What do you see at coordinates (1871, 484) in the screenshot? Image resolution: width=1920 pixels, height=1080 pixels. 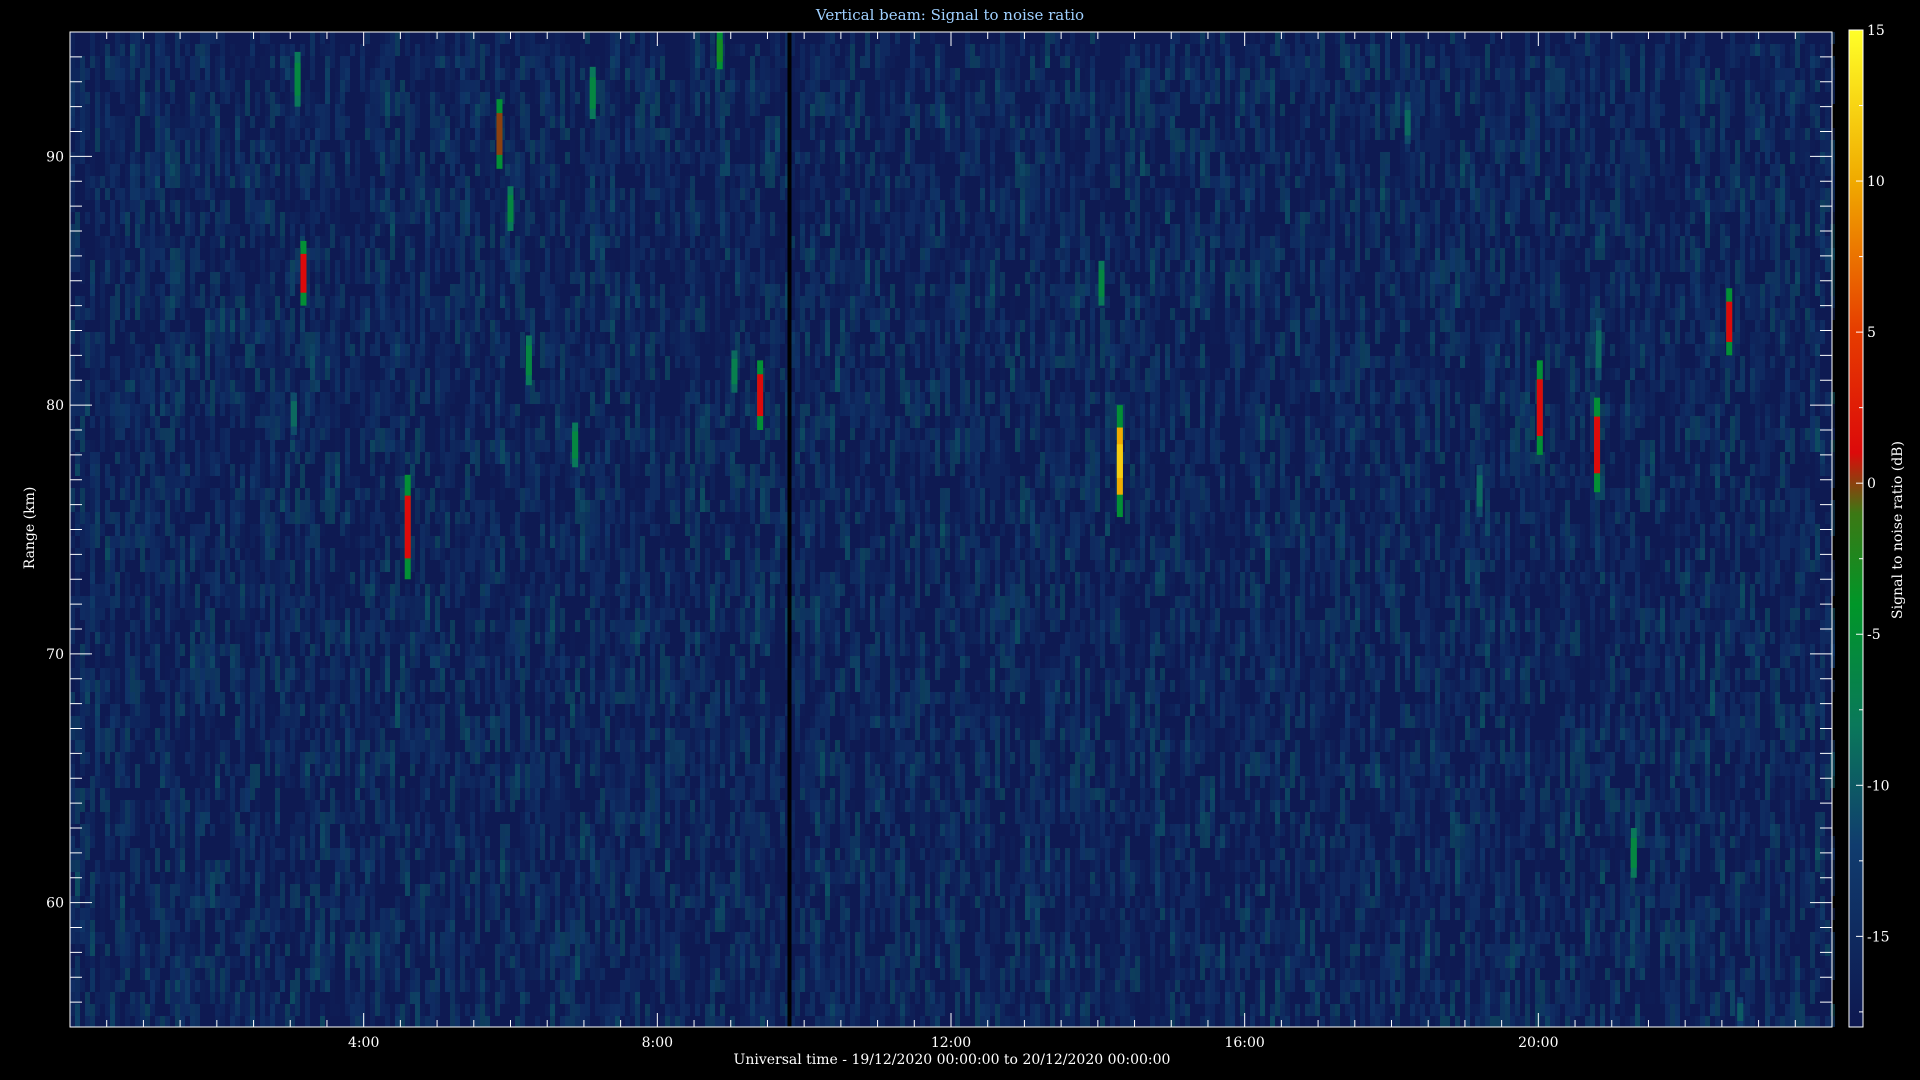 I see `colorbar-tick-label: 0` at bounding box center [1871, 484].